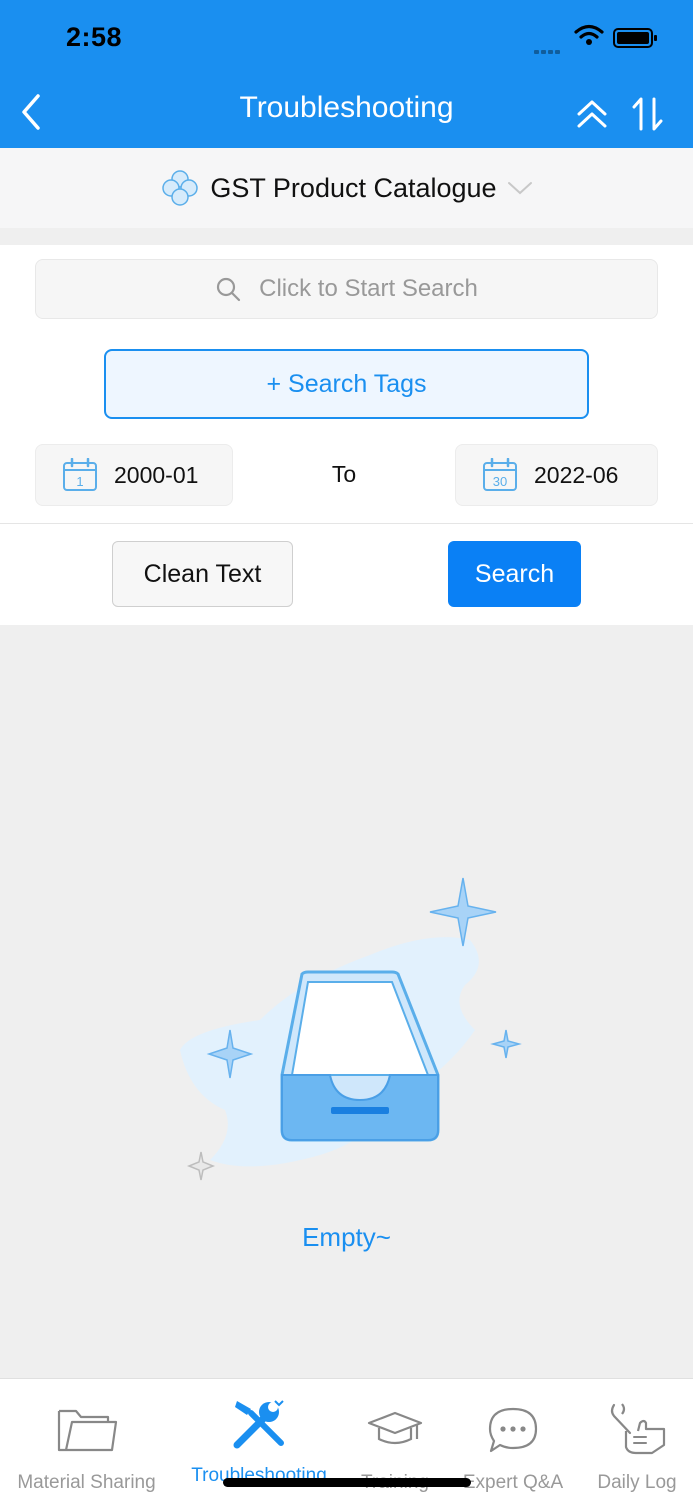  Describe the element at coordinates (180, 188) in the screenshot. I see `catalogue-logo-icon` at that location.